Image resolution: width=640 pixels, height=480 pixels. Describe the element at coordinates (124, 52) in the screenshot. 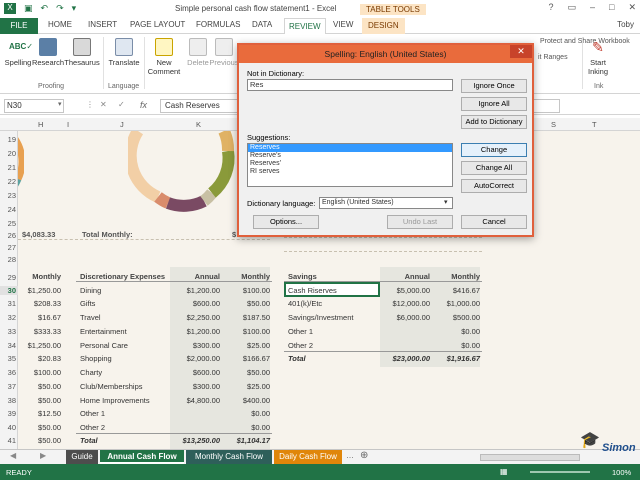

I see `translate-button: Translate` at that location.